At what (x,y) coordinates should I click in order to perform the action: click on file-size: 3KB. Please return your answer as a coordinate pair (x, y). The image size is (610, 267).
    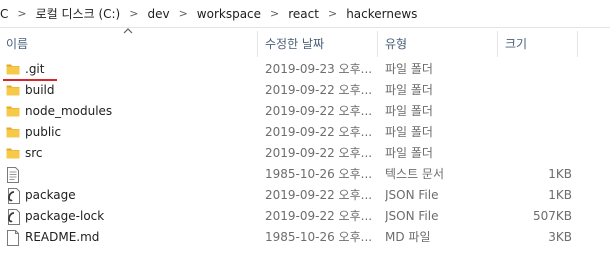
    Looking at the image, I should click on (560, 237).